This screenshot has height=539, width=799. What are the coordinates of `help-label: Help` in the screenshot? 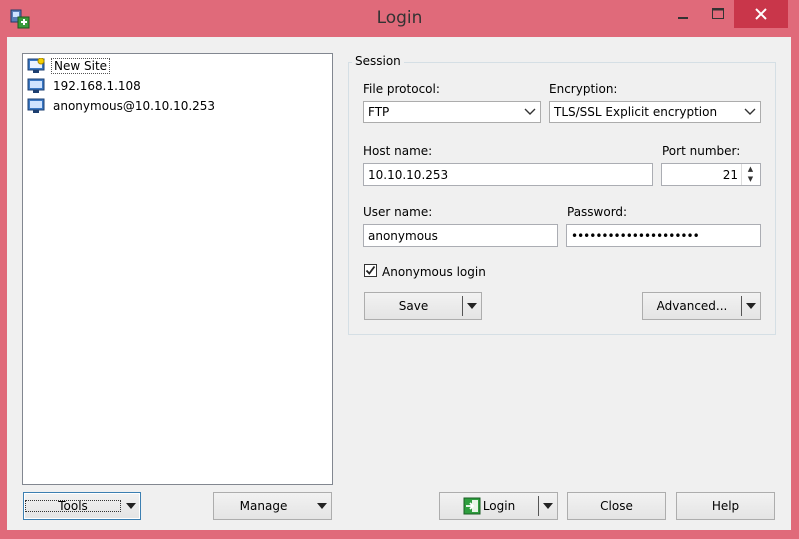 It's located at (725, 506).